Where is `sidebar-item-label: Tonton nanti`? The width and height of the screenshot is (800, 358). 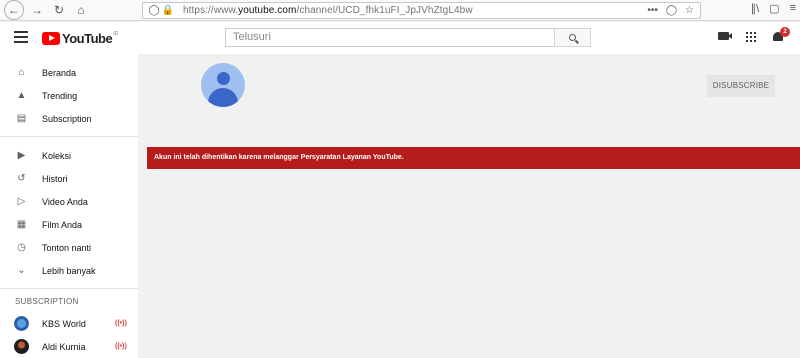
sidebar-item-label: Tonton nanti is located at coordinates (67, 247).